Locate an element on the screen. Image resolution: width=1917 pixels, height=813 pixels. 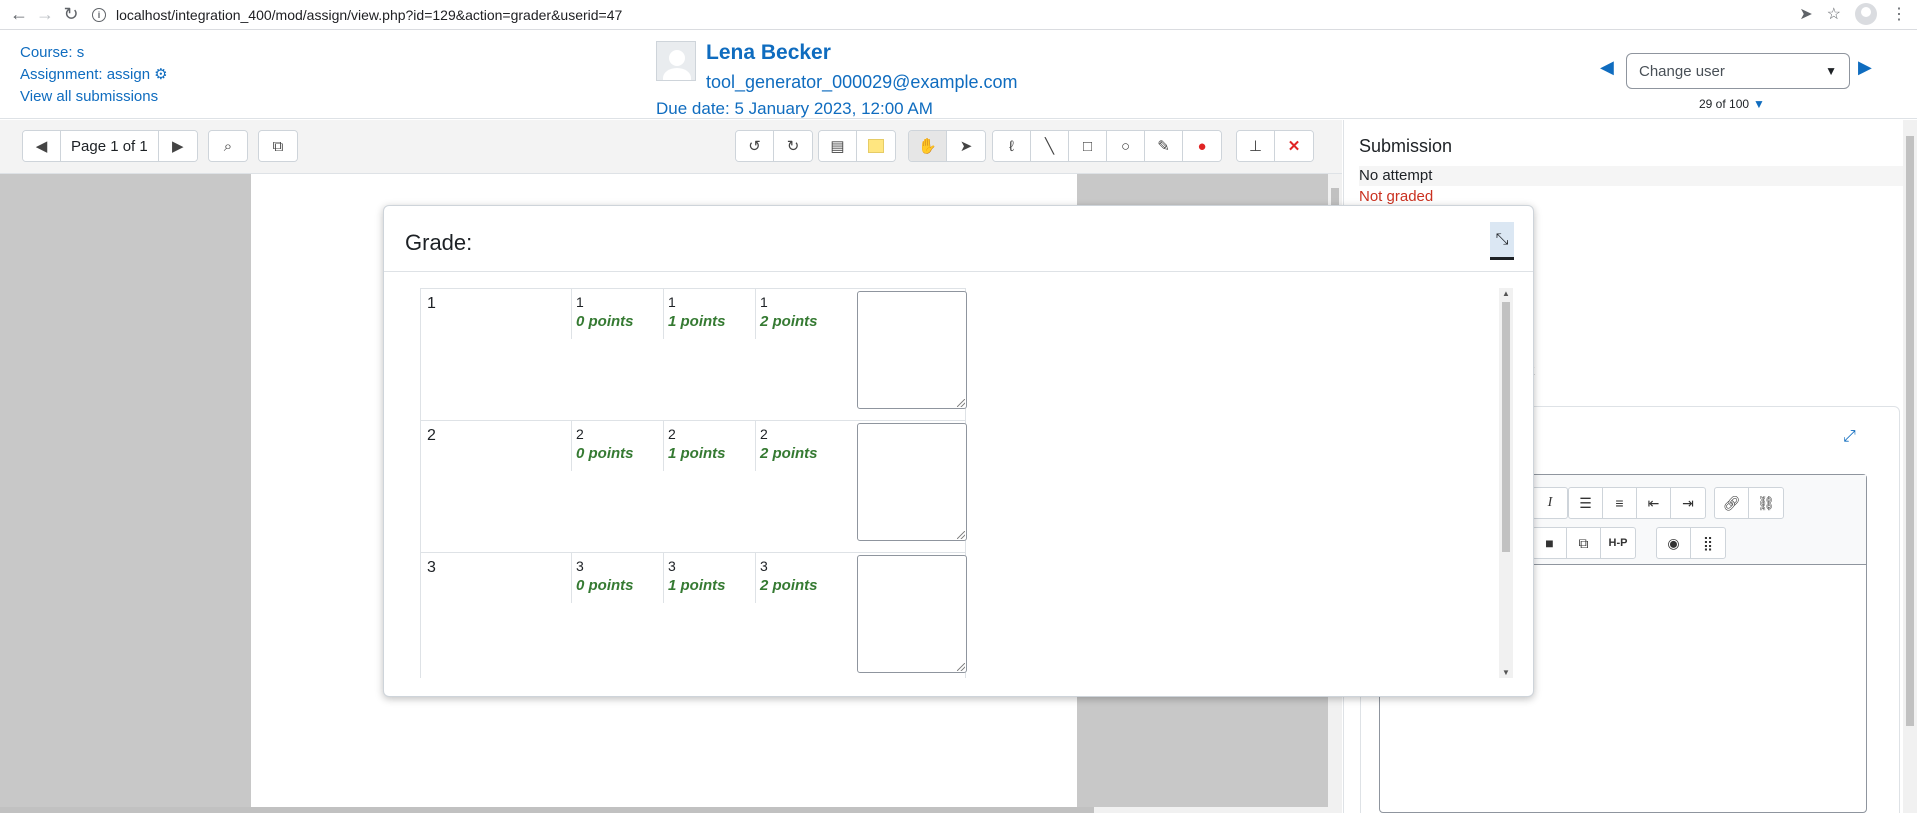
bookmark-star-icon: ☆ is located at coordinates (1834, 14).